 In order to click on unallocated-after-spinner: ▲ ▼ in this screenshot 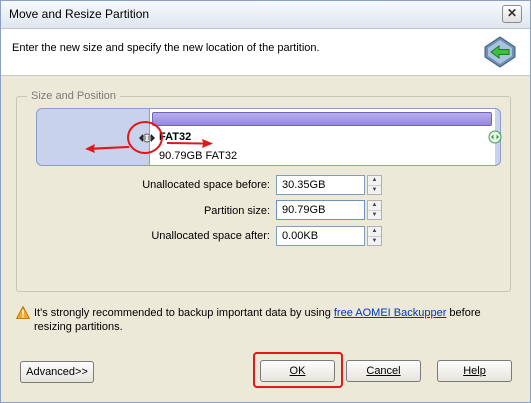, I will do `click(374, 236)`.